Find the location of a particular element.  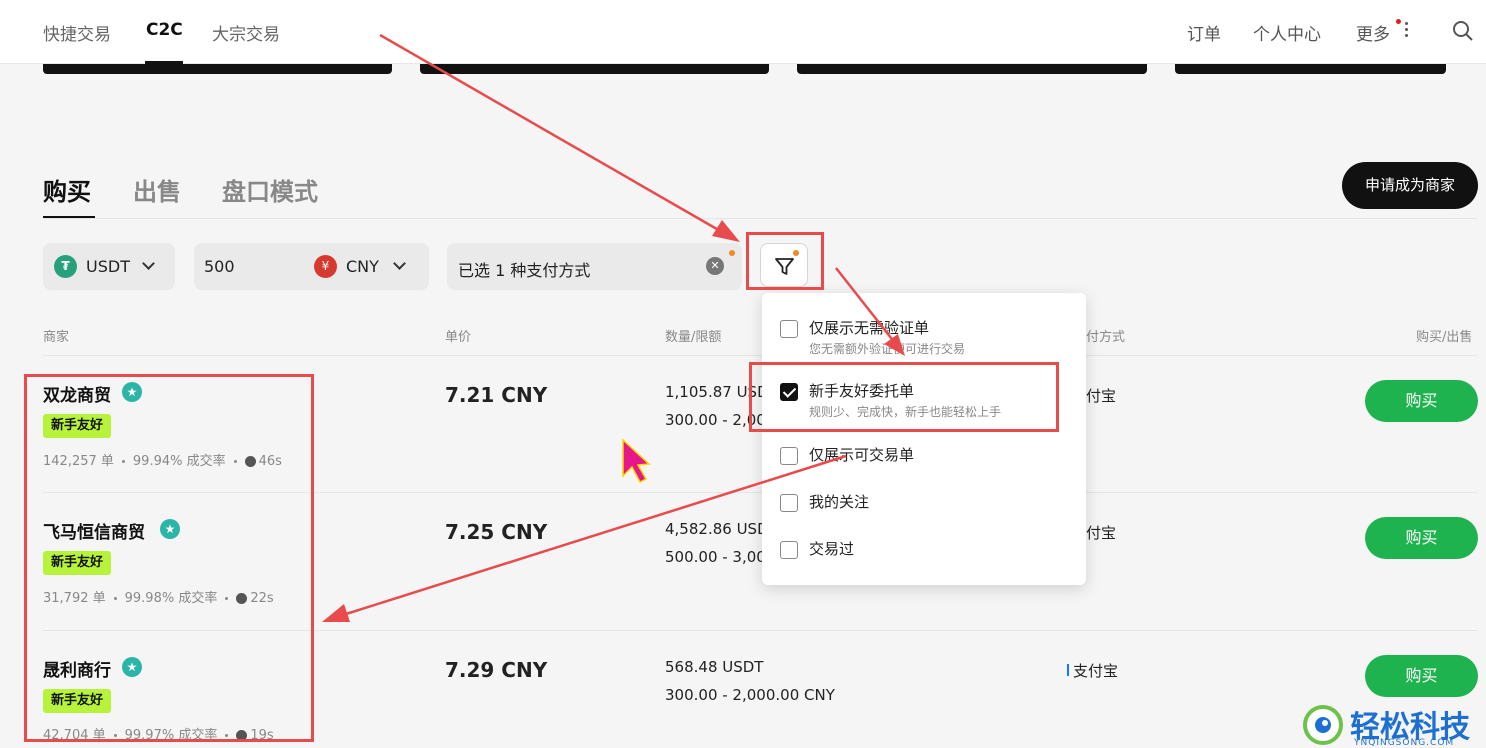

unit-price: 7.29 CNY is located at coordinates (496, 670).